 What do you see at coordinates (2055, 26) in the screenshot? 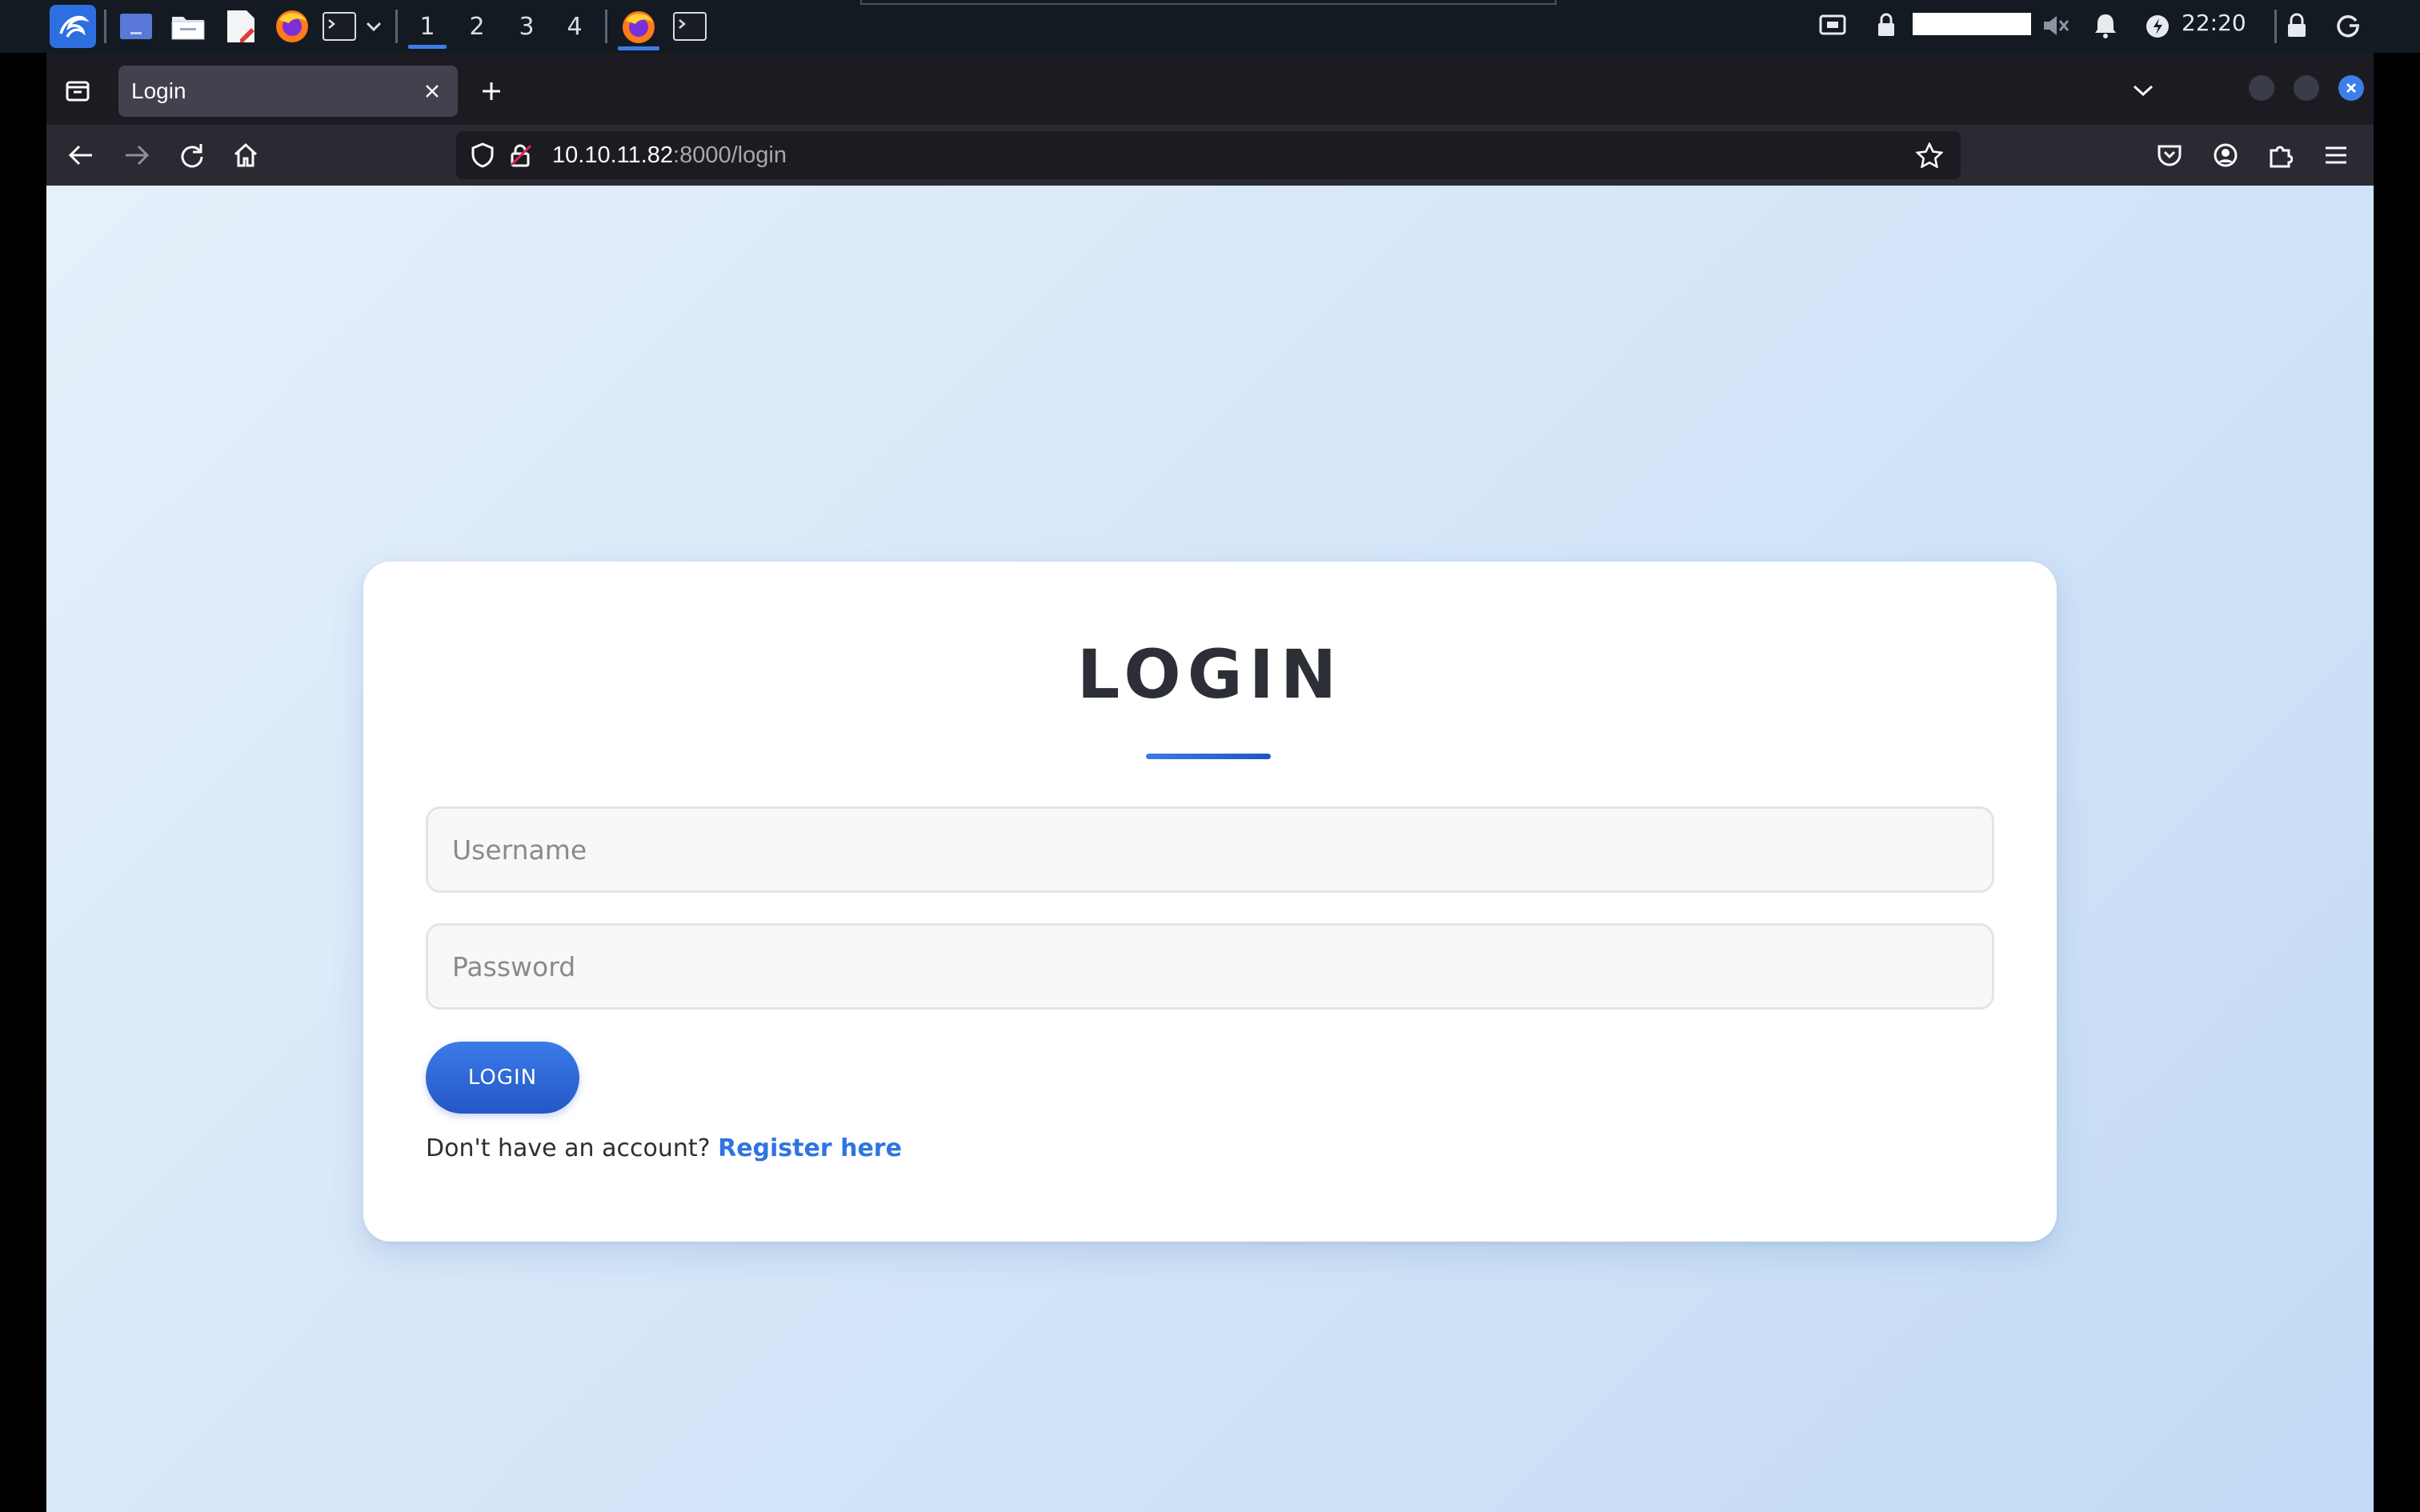
I see `volume-muted-icon` at bounding box center [2055, 26].